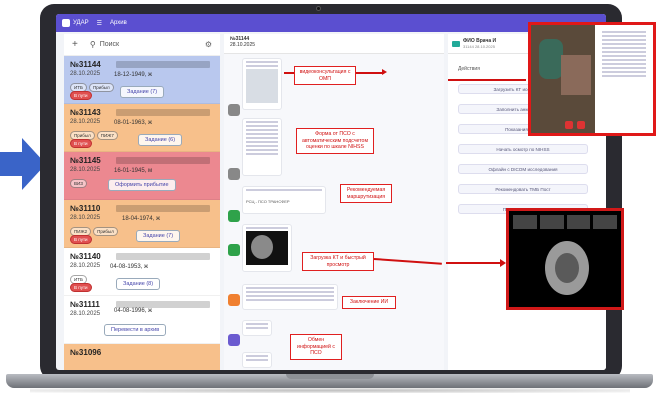  Describe the element at coordinates (109, 44) in the screenshot. I see `search-input: Поиск` at that location.